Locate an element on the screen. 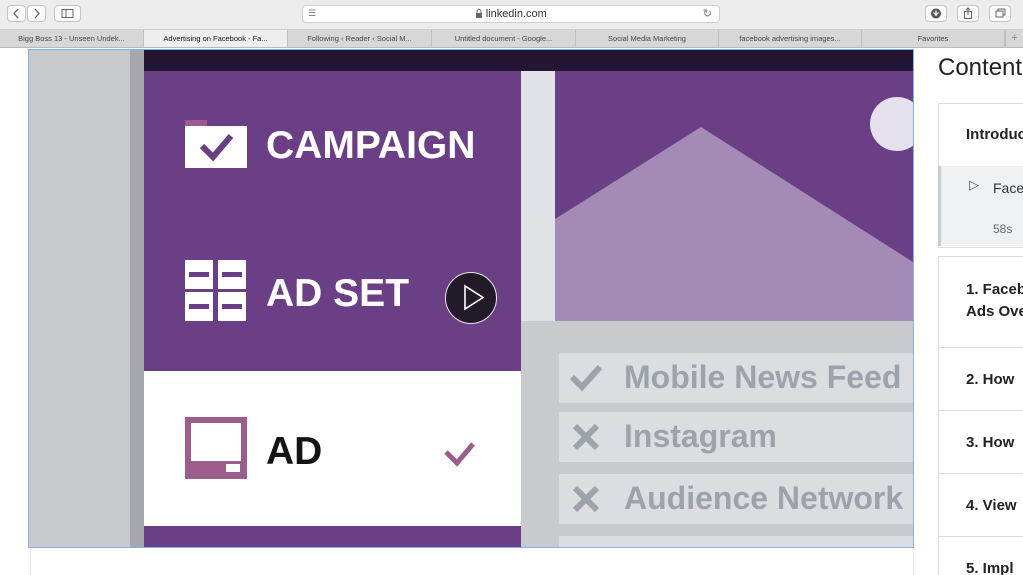 This screenshot has width=1023, height=575. placement-audience-network: Audience Network is located at coordinates (764, 498).